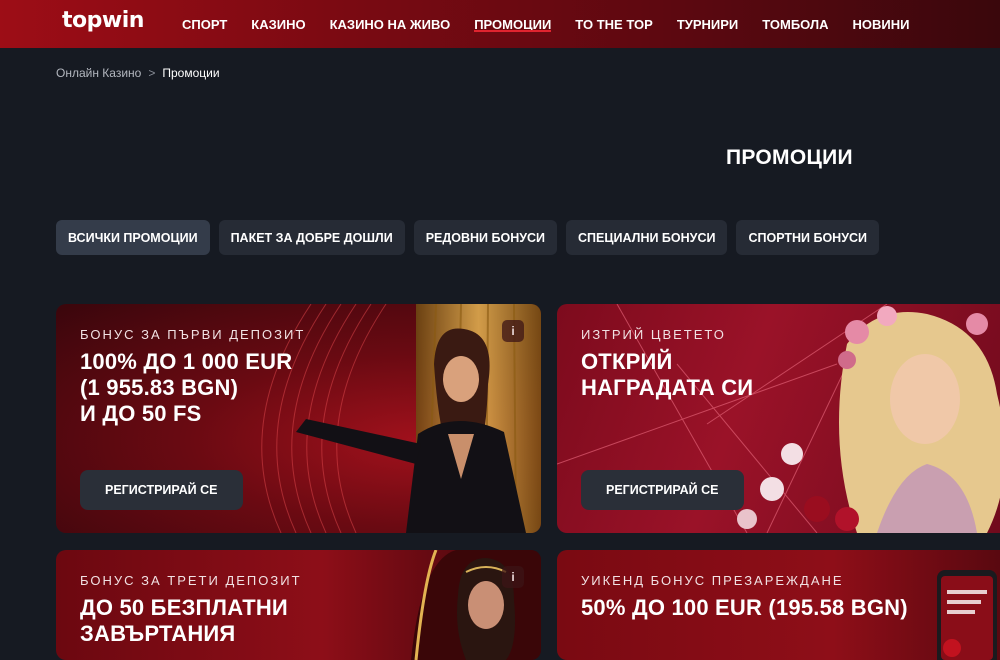 This screenshot has width=1000, height=660. Describe the element at coordinates (513, 24) in the screenshot. I see `nav-item-promotions: ПРОМОЦИИ` at that location.